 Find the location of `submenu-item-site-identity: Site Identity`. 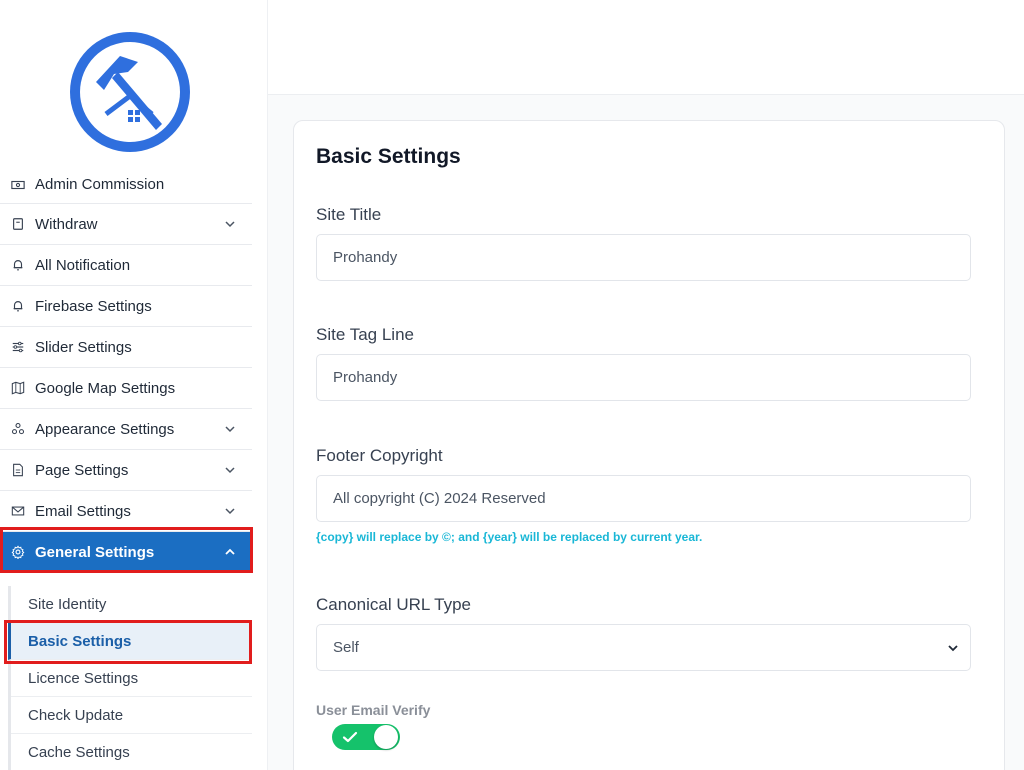

submenu-item-site-identity: Site Identity is located at coordinates (131, 604).